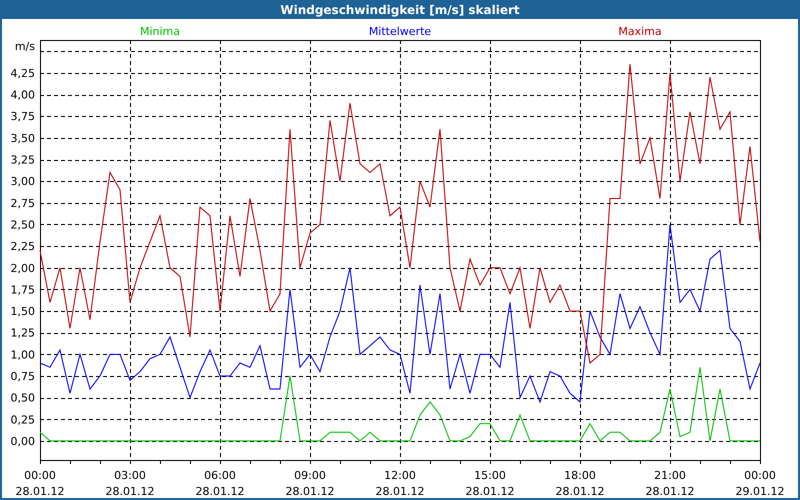 The image size is (800, 500). I want to click on axis-label: 1,00, so click(22, 355).